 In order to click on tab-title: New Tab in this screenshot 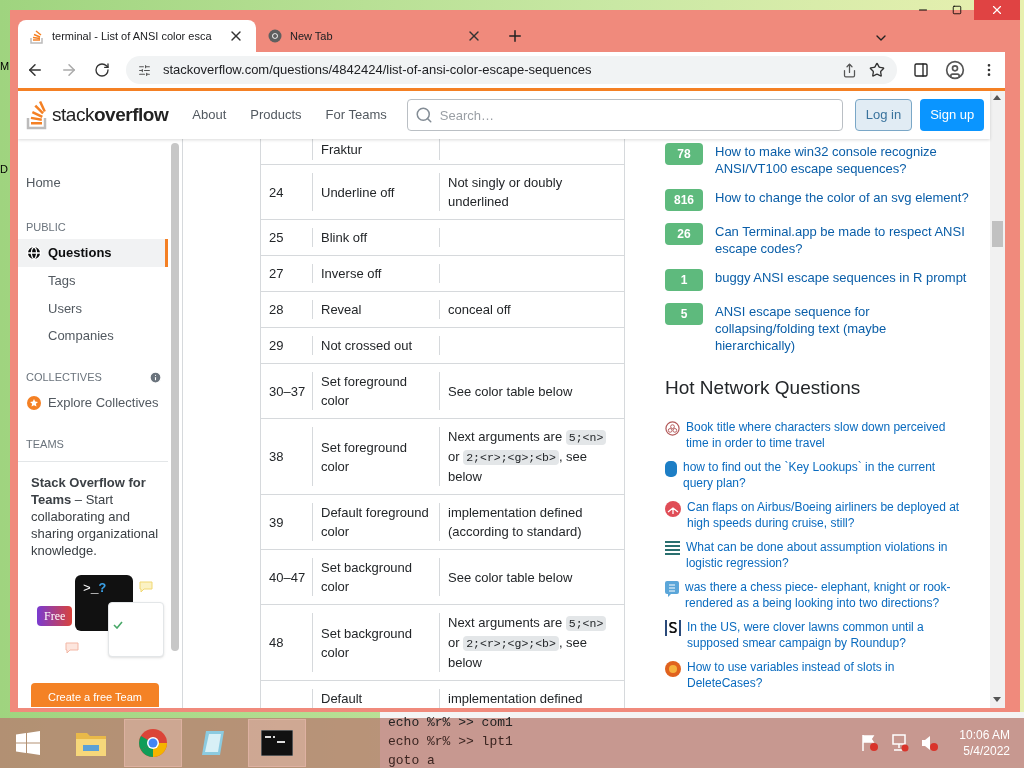, I will do `click(312, 36)`.